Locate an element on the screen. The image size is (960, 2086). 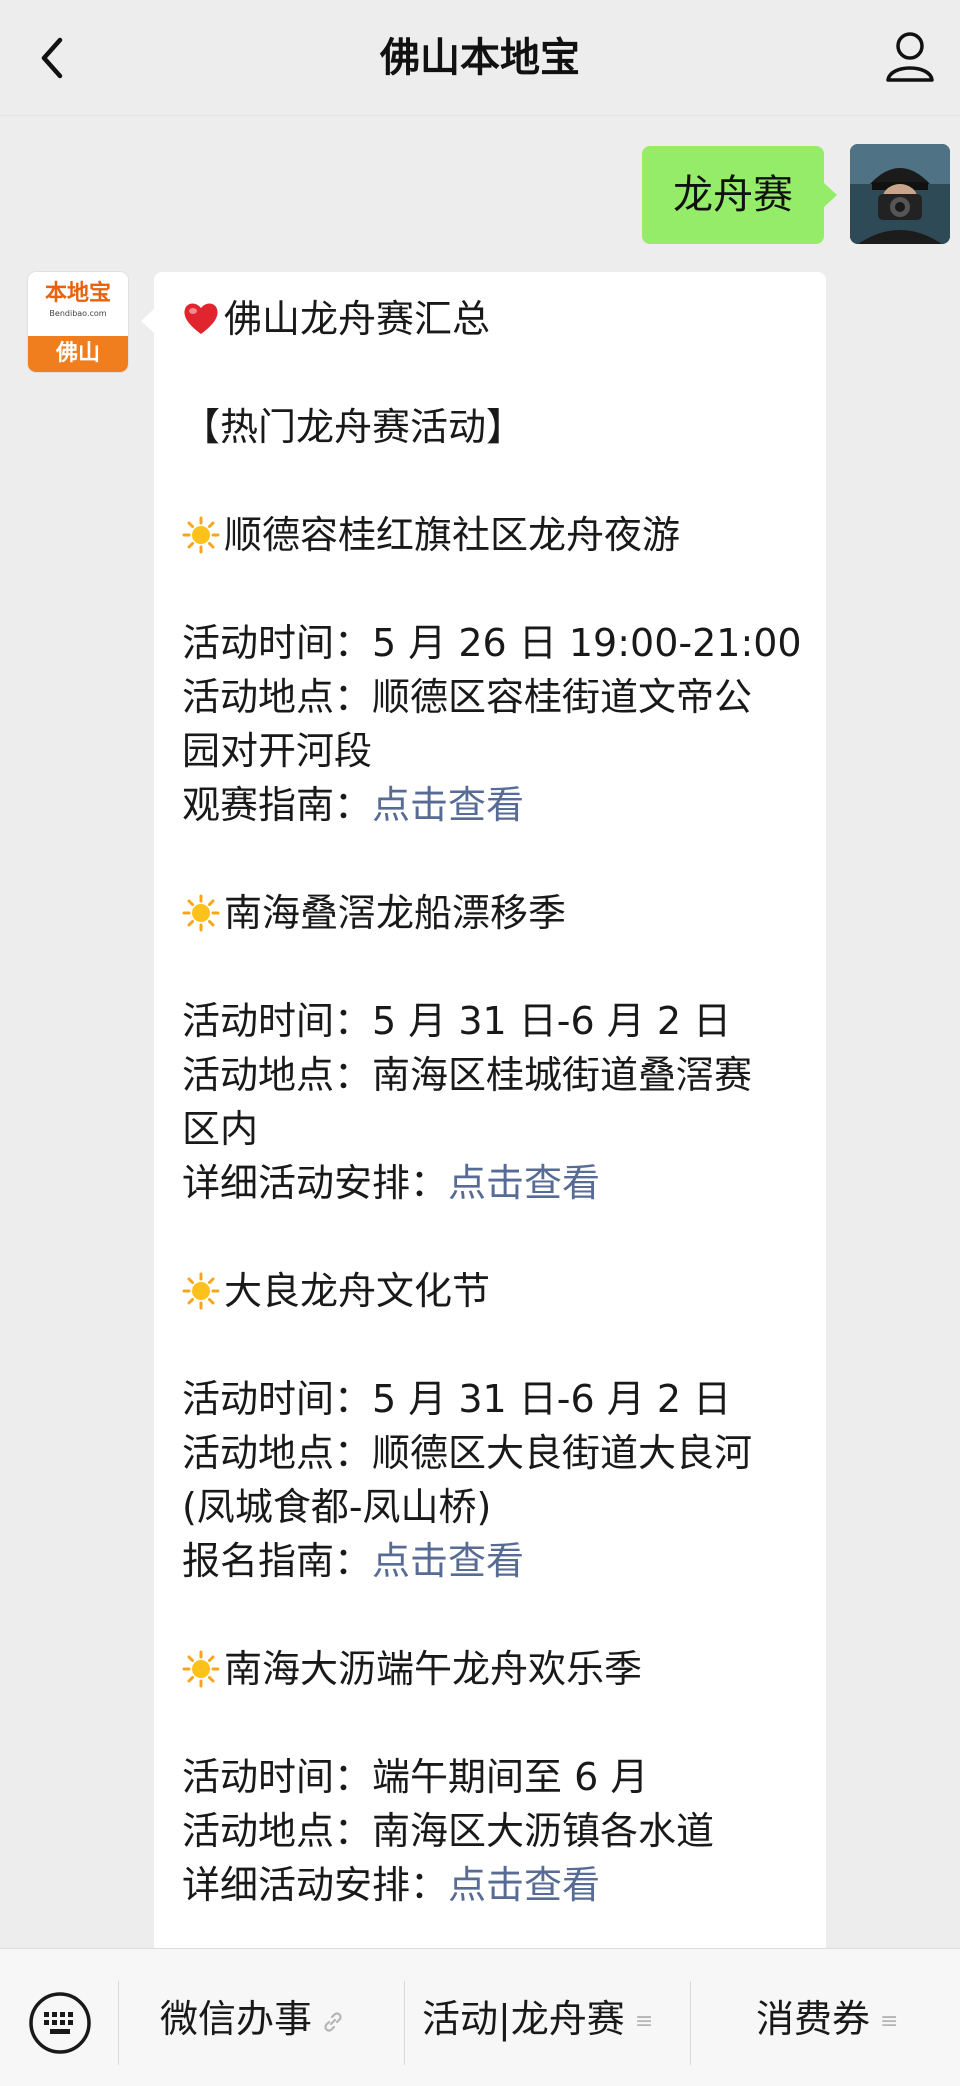
message-title-line: 佛山龙舟赛汇总 is located at coordinates (490, 319).